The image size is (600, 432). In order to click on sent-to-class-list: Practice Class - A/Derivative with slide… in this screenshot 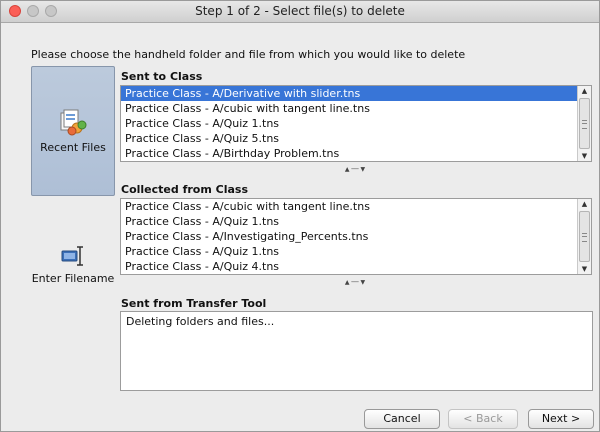, I will do `click(356, 123)`.